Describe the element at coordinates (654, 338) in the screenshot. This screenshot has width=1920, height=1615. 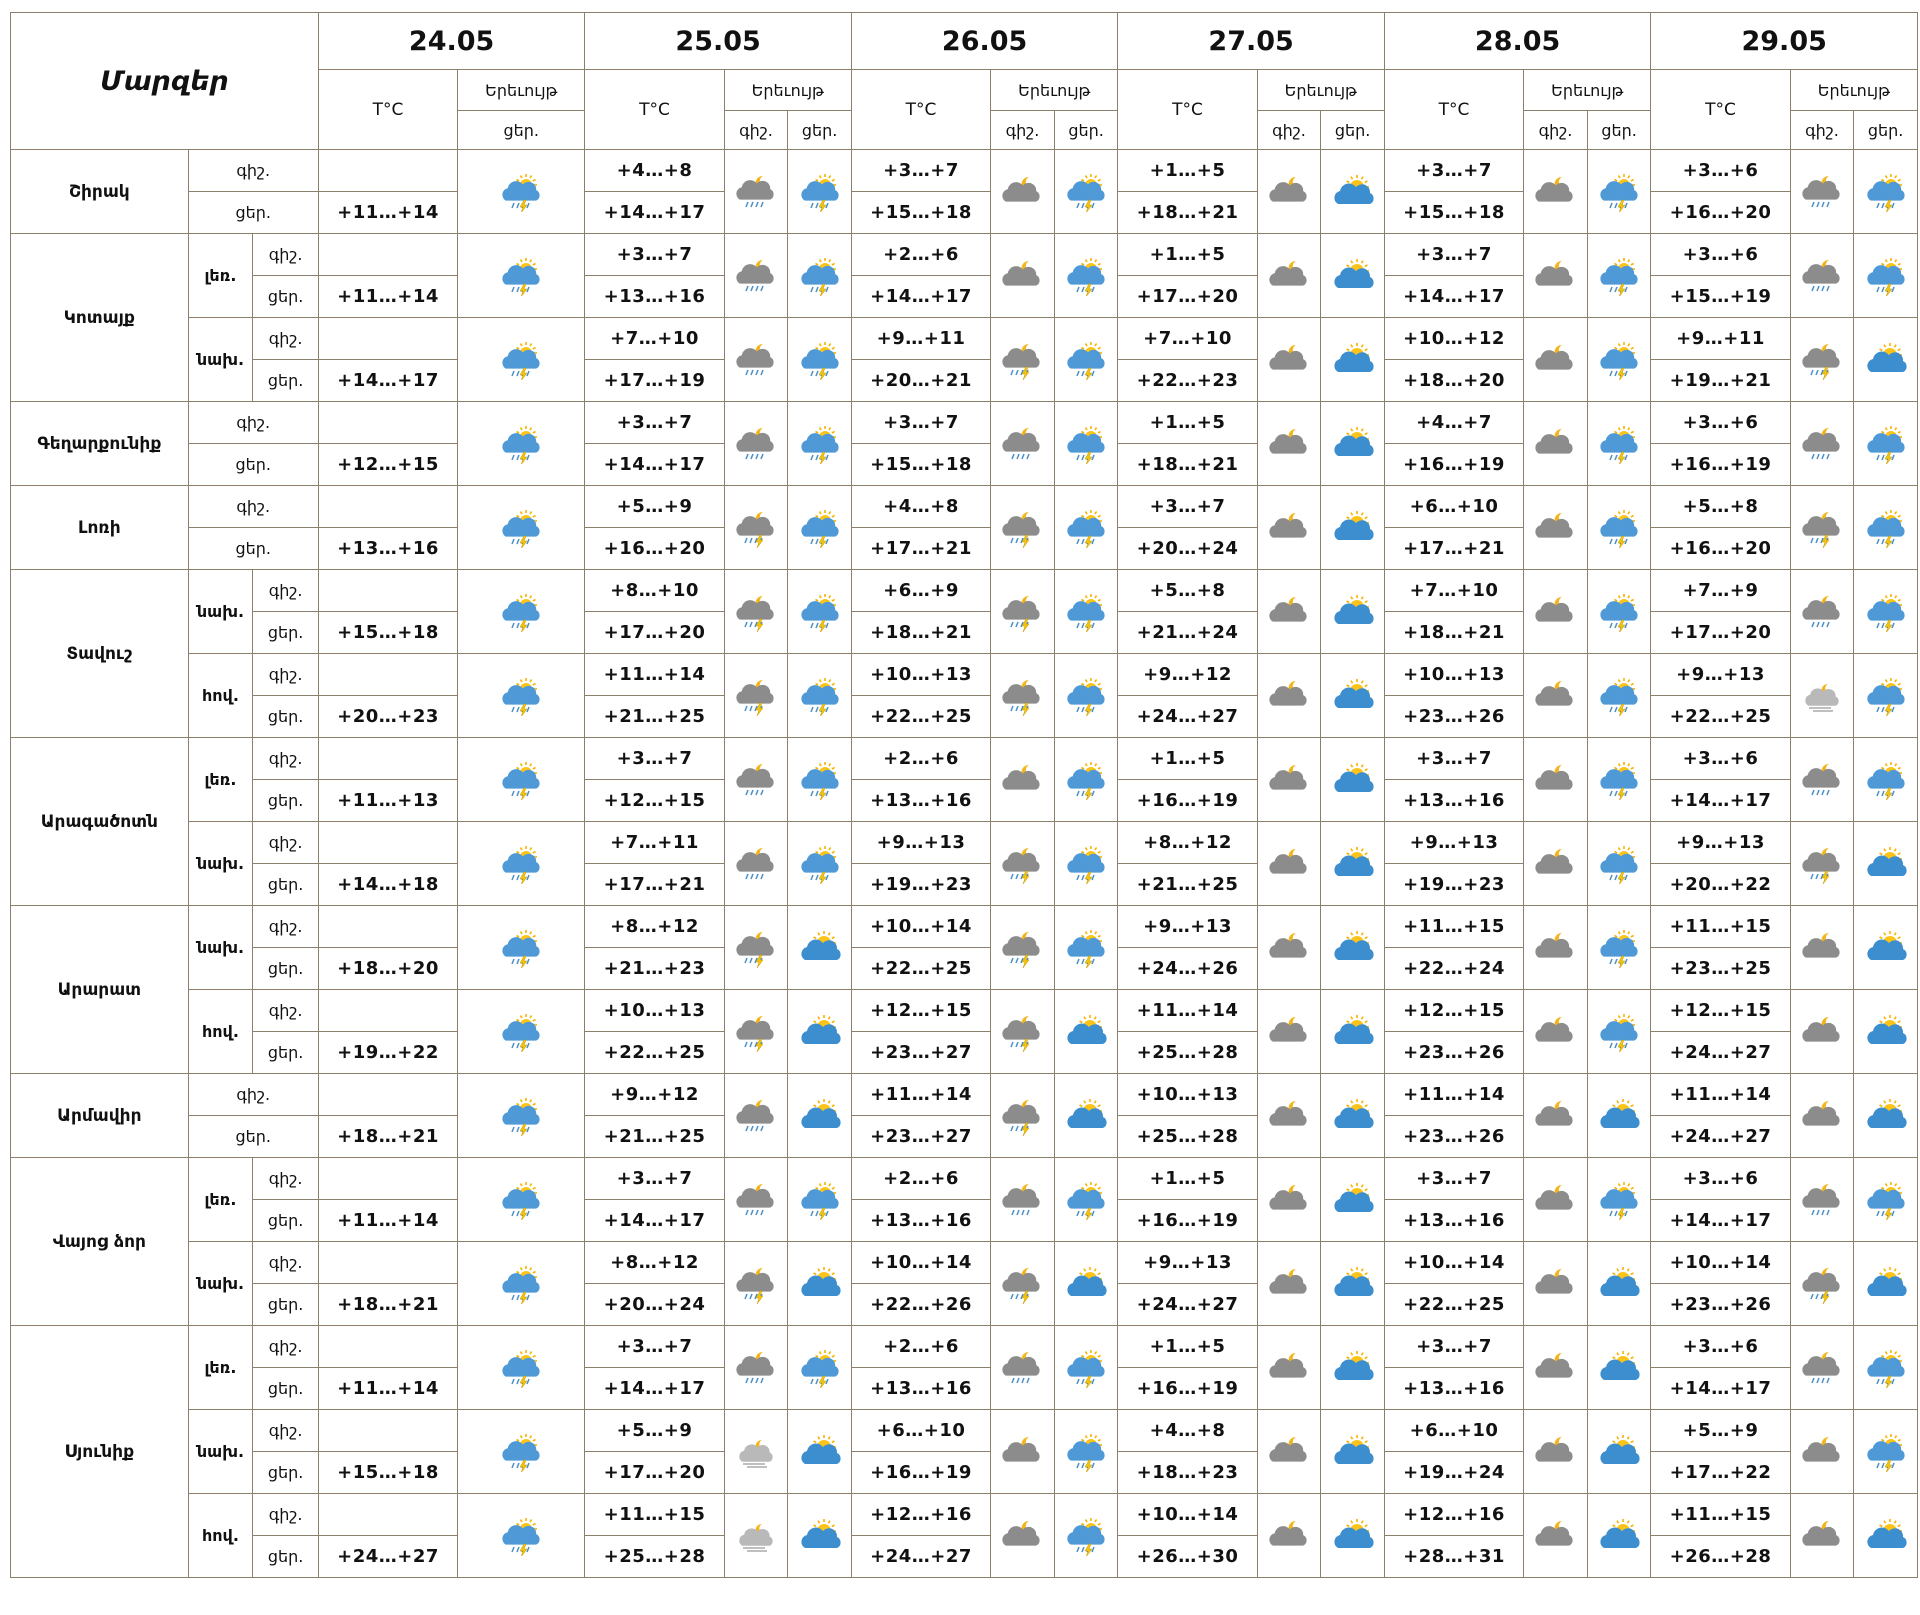
I see `night-temperature: +7…+10` at that location.